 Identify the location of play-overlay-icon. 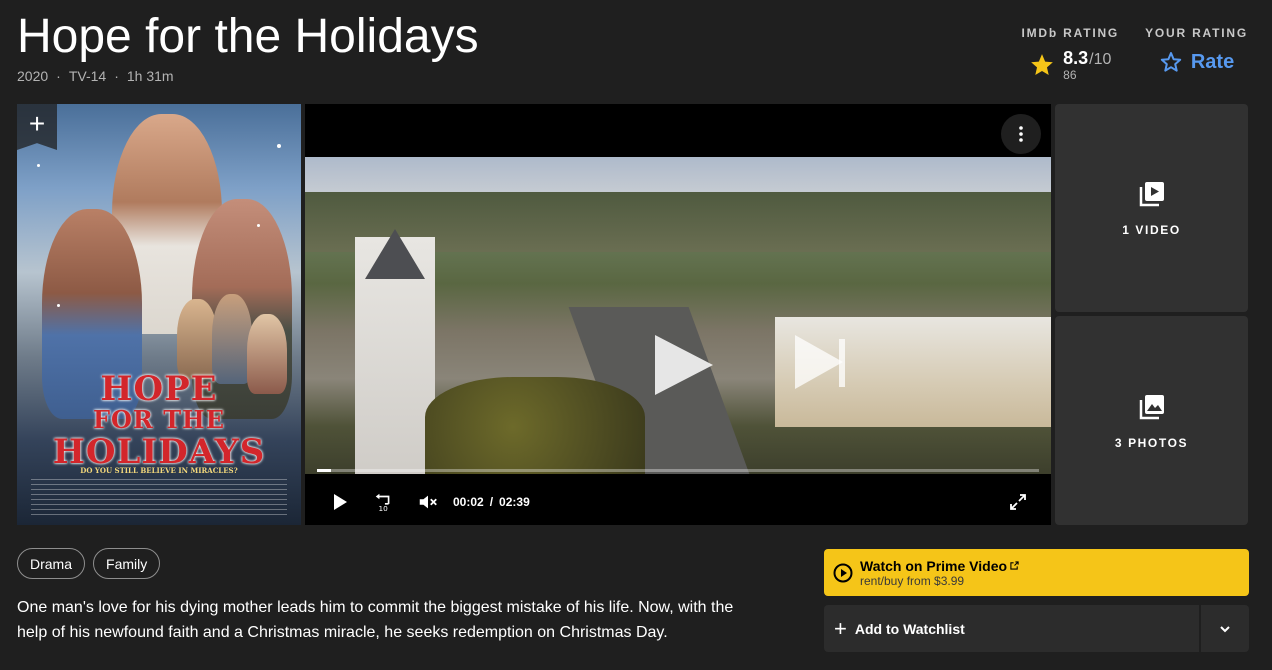
(684, 365).